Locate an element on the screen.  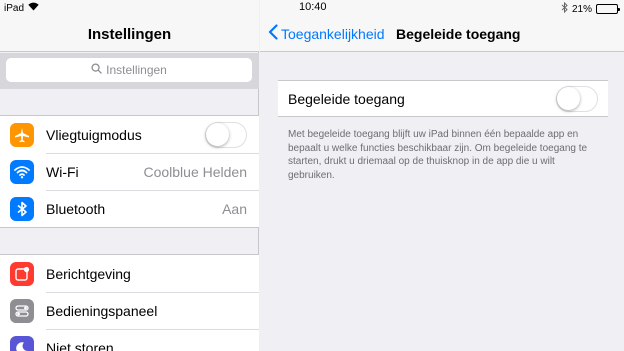
guided-access-cell: Begeleide toegang is located at coordinates (443, 98).